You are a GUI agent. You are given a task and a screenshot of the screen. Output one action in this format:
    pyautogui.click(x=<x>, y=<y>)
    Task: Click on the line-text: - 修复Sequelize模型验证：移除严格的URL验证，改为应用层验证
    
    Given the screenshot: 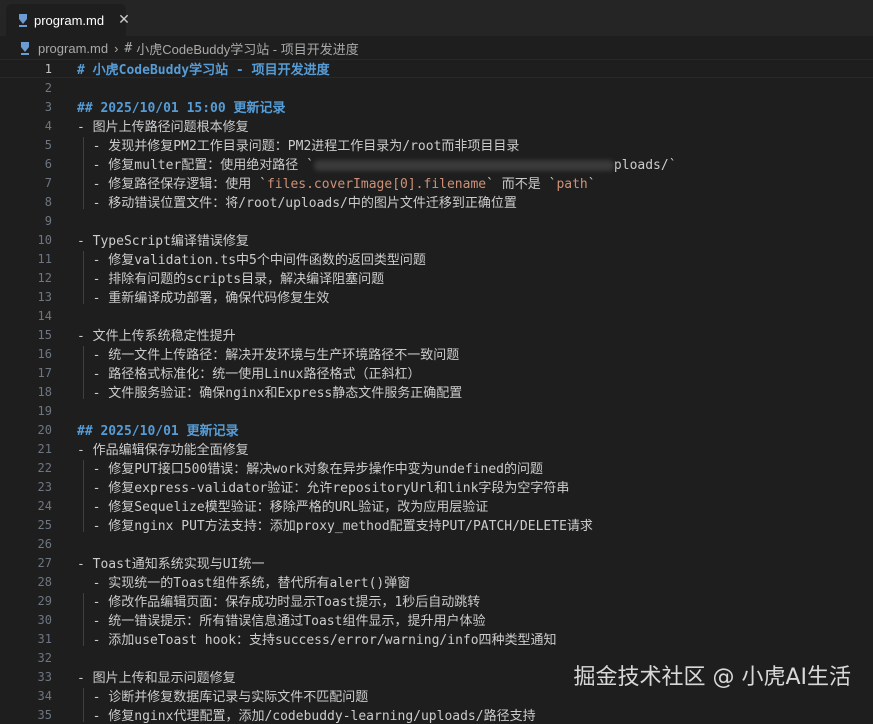 What is the action you would take?
    pyautogui.click(x=283, y=505)
    